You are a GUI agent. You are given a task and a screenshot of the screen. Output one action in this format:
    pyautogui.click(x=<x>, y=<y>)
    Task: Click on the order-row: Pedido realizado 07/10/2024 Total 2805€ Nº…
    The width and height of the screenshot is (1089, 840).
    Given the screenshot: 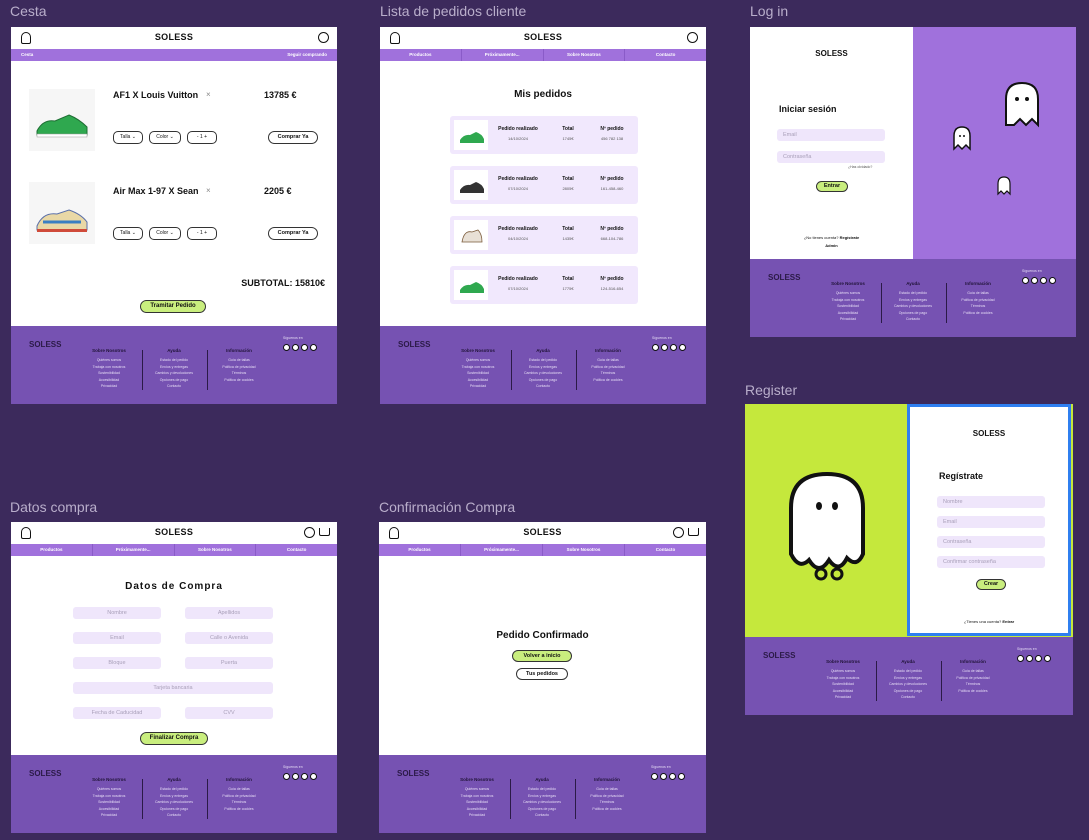 What is the action you would take?
    pyautogui.click(x=544, y=185)
    